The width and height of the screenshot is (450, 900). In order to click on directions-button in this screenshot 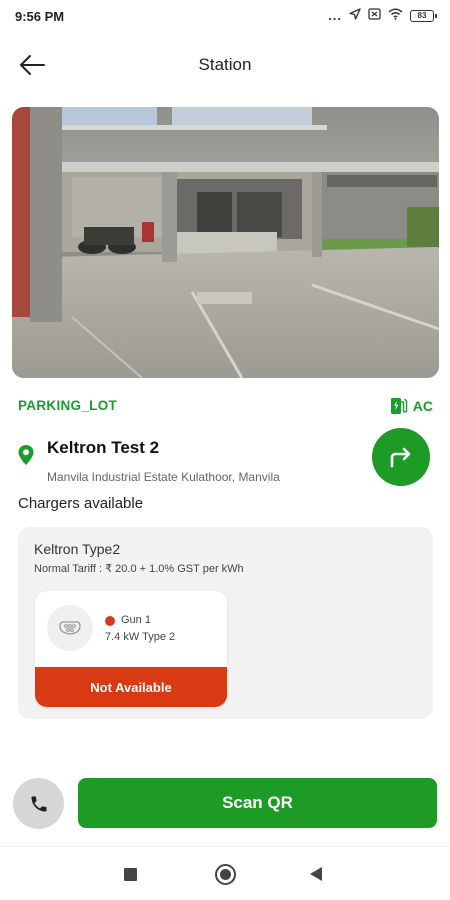, I will do `click(401, 457)`.